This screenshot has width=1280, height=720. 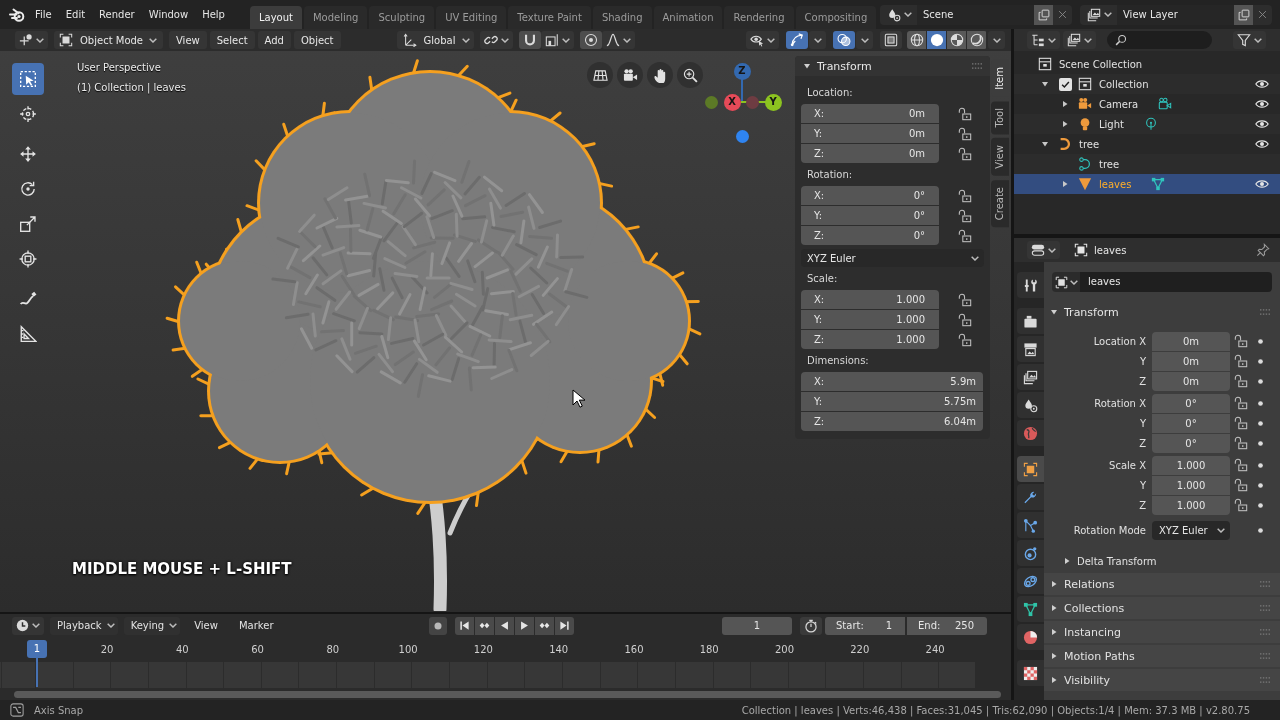 What do you see at coordinates (564, 625) in the screenshot?
I see `jump-to-end-button` at bounding box center [564, 625].